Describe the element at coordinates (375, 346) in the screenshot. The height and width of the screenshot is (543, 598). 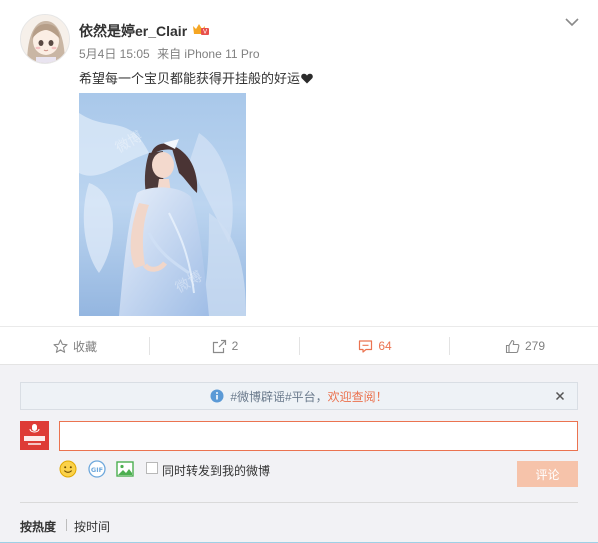
I see `comment-button: 64` at that location.